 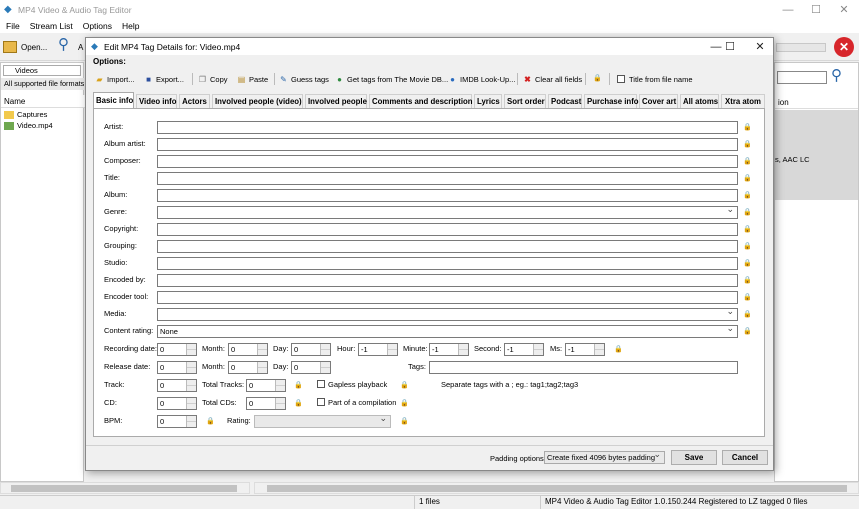 What do you see at coordinates (760, 46) in the screenshot?
I see `dialog-close-icon: ✕` at bounding box center [760, 46].